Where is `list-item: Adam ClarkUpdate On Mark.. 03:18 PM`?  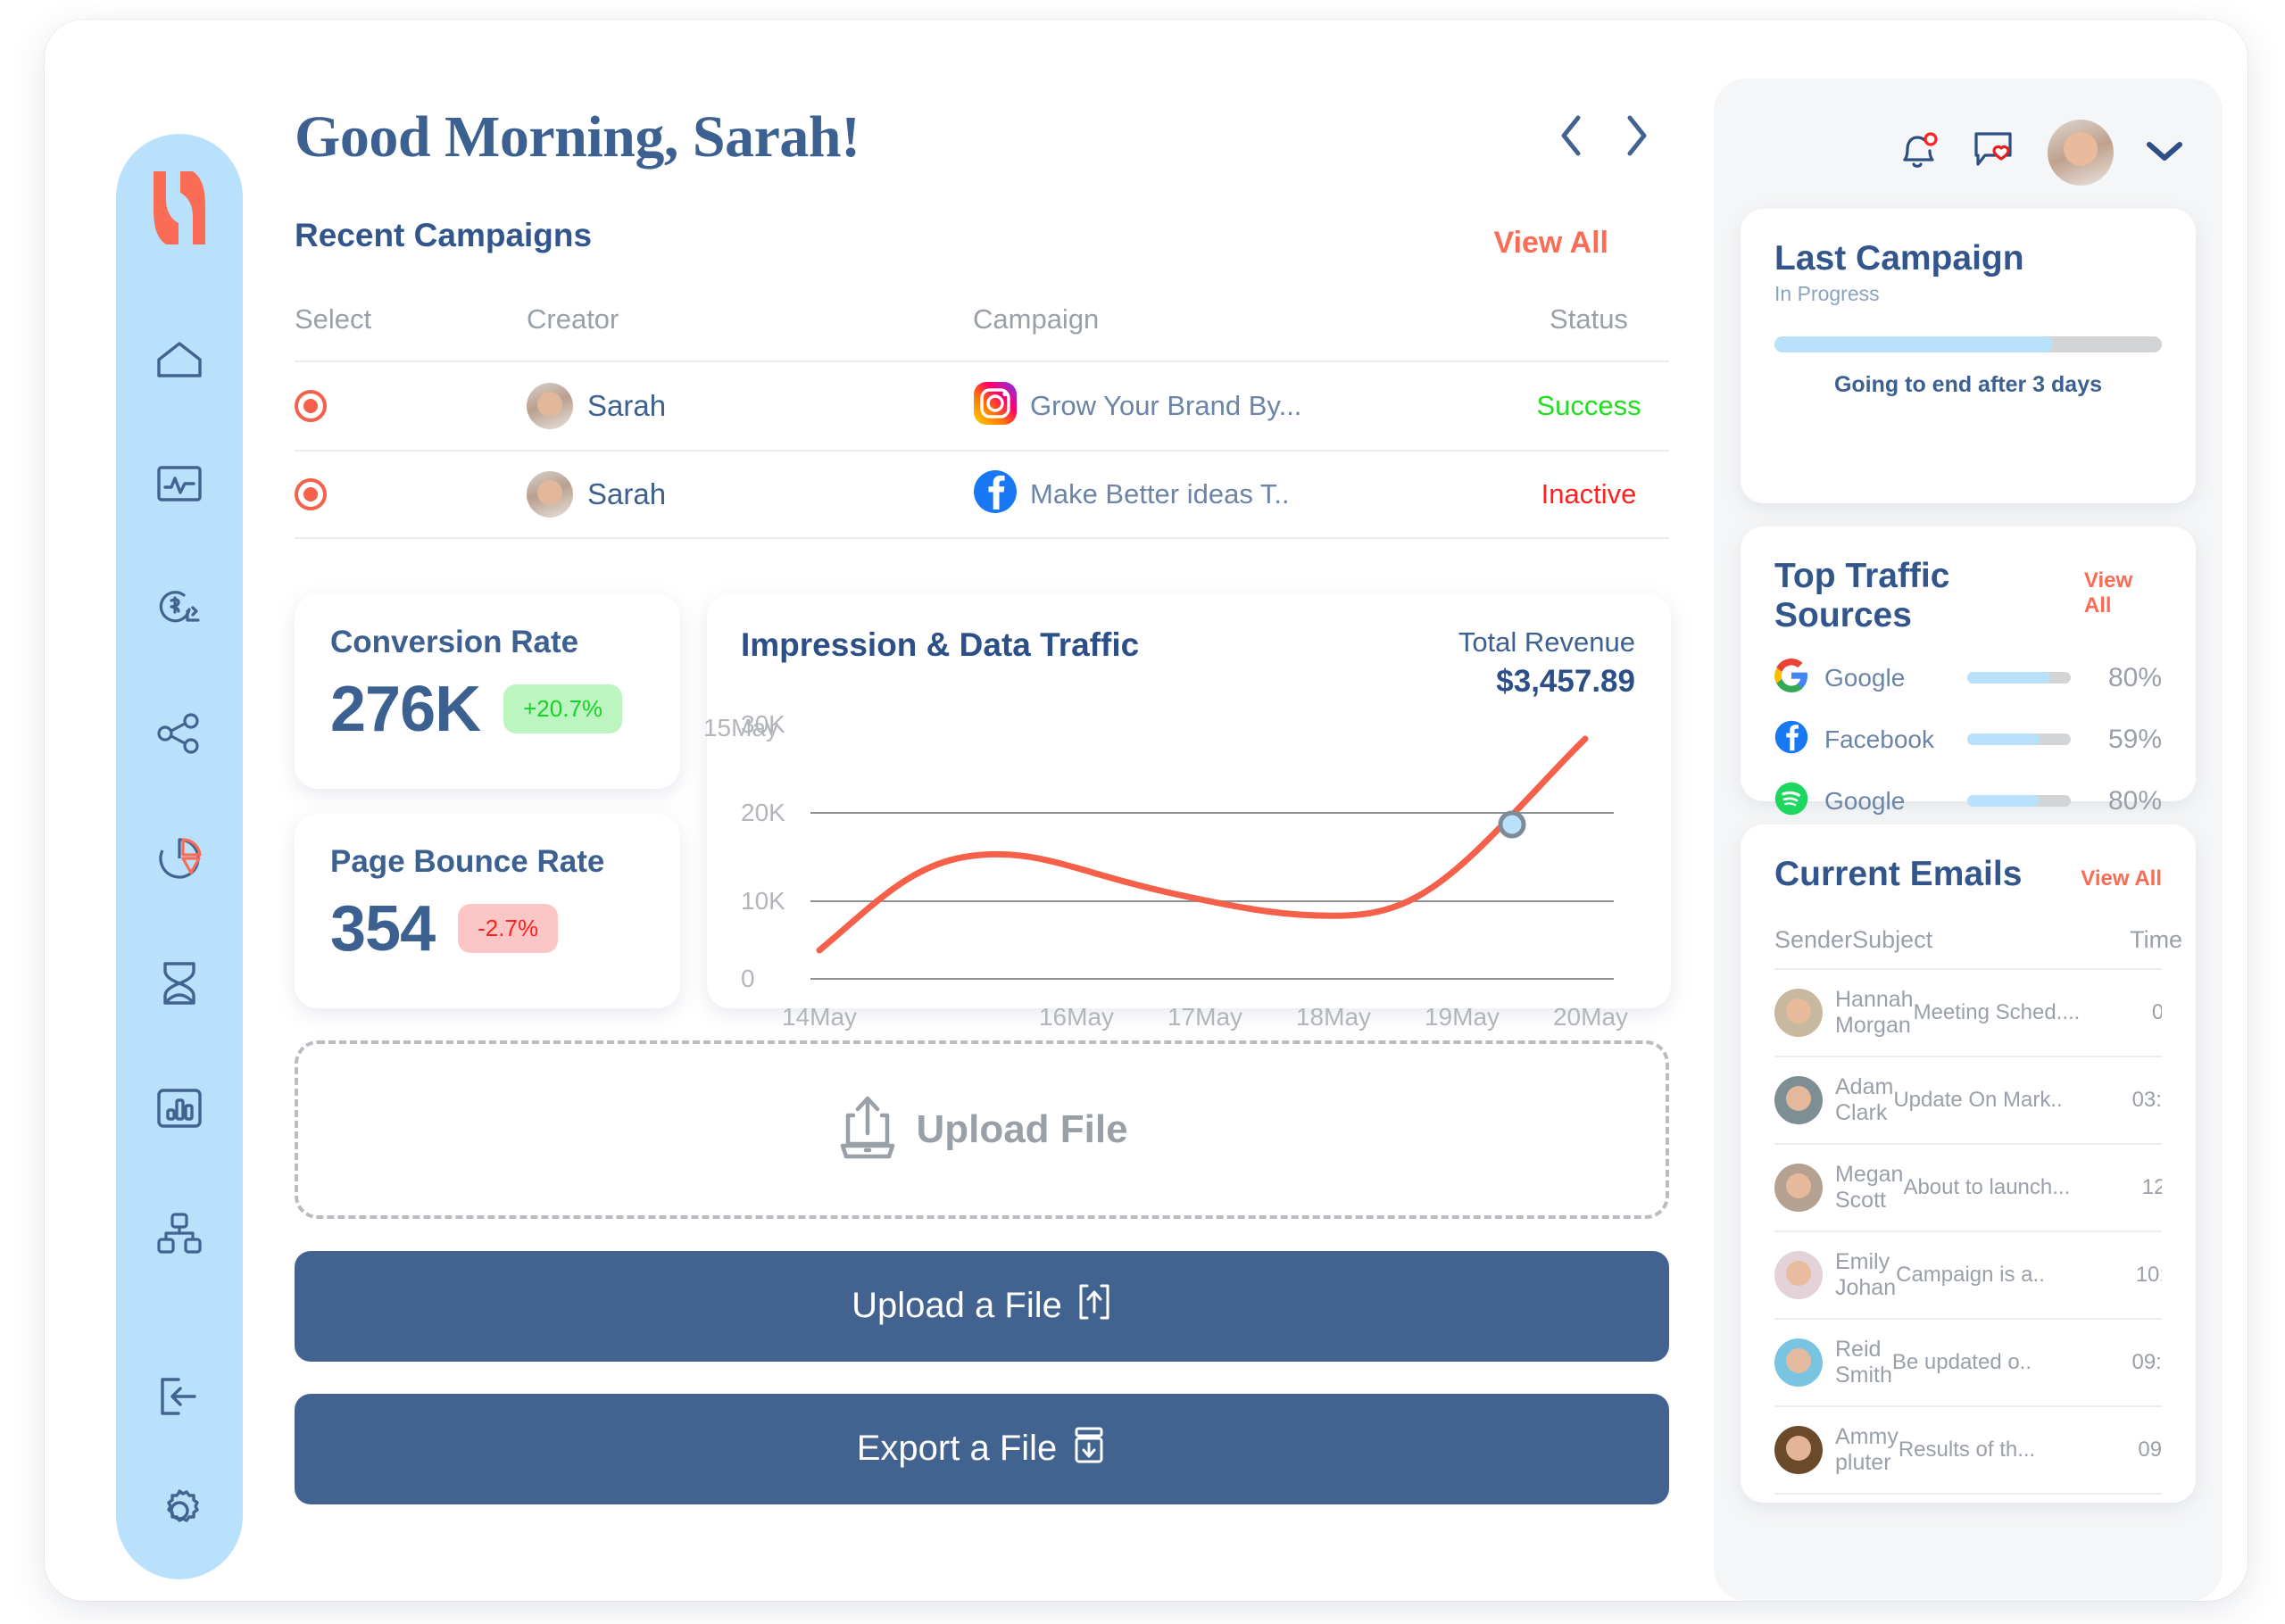
list-item: Adam ClarkUpdate On Mark.. 03:18 PM is located at coordinates (1968, 1099).